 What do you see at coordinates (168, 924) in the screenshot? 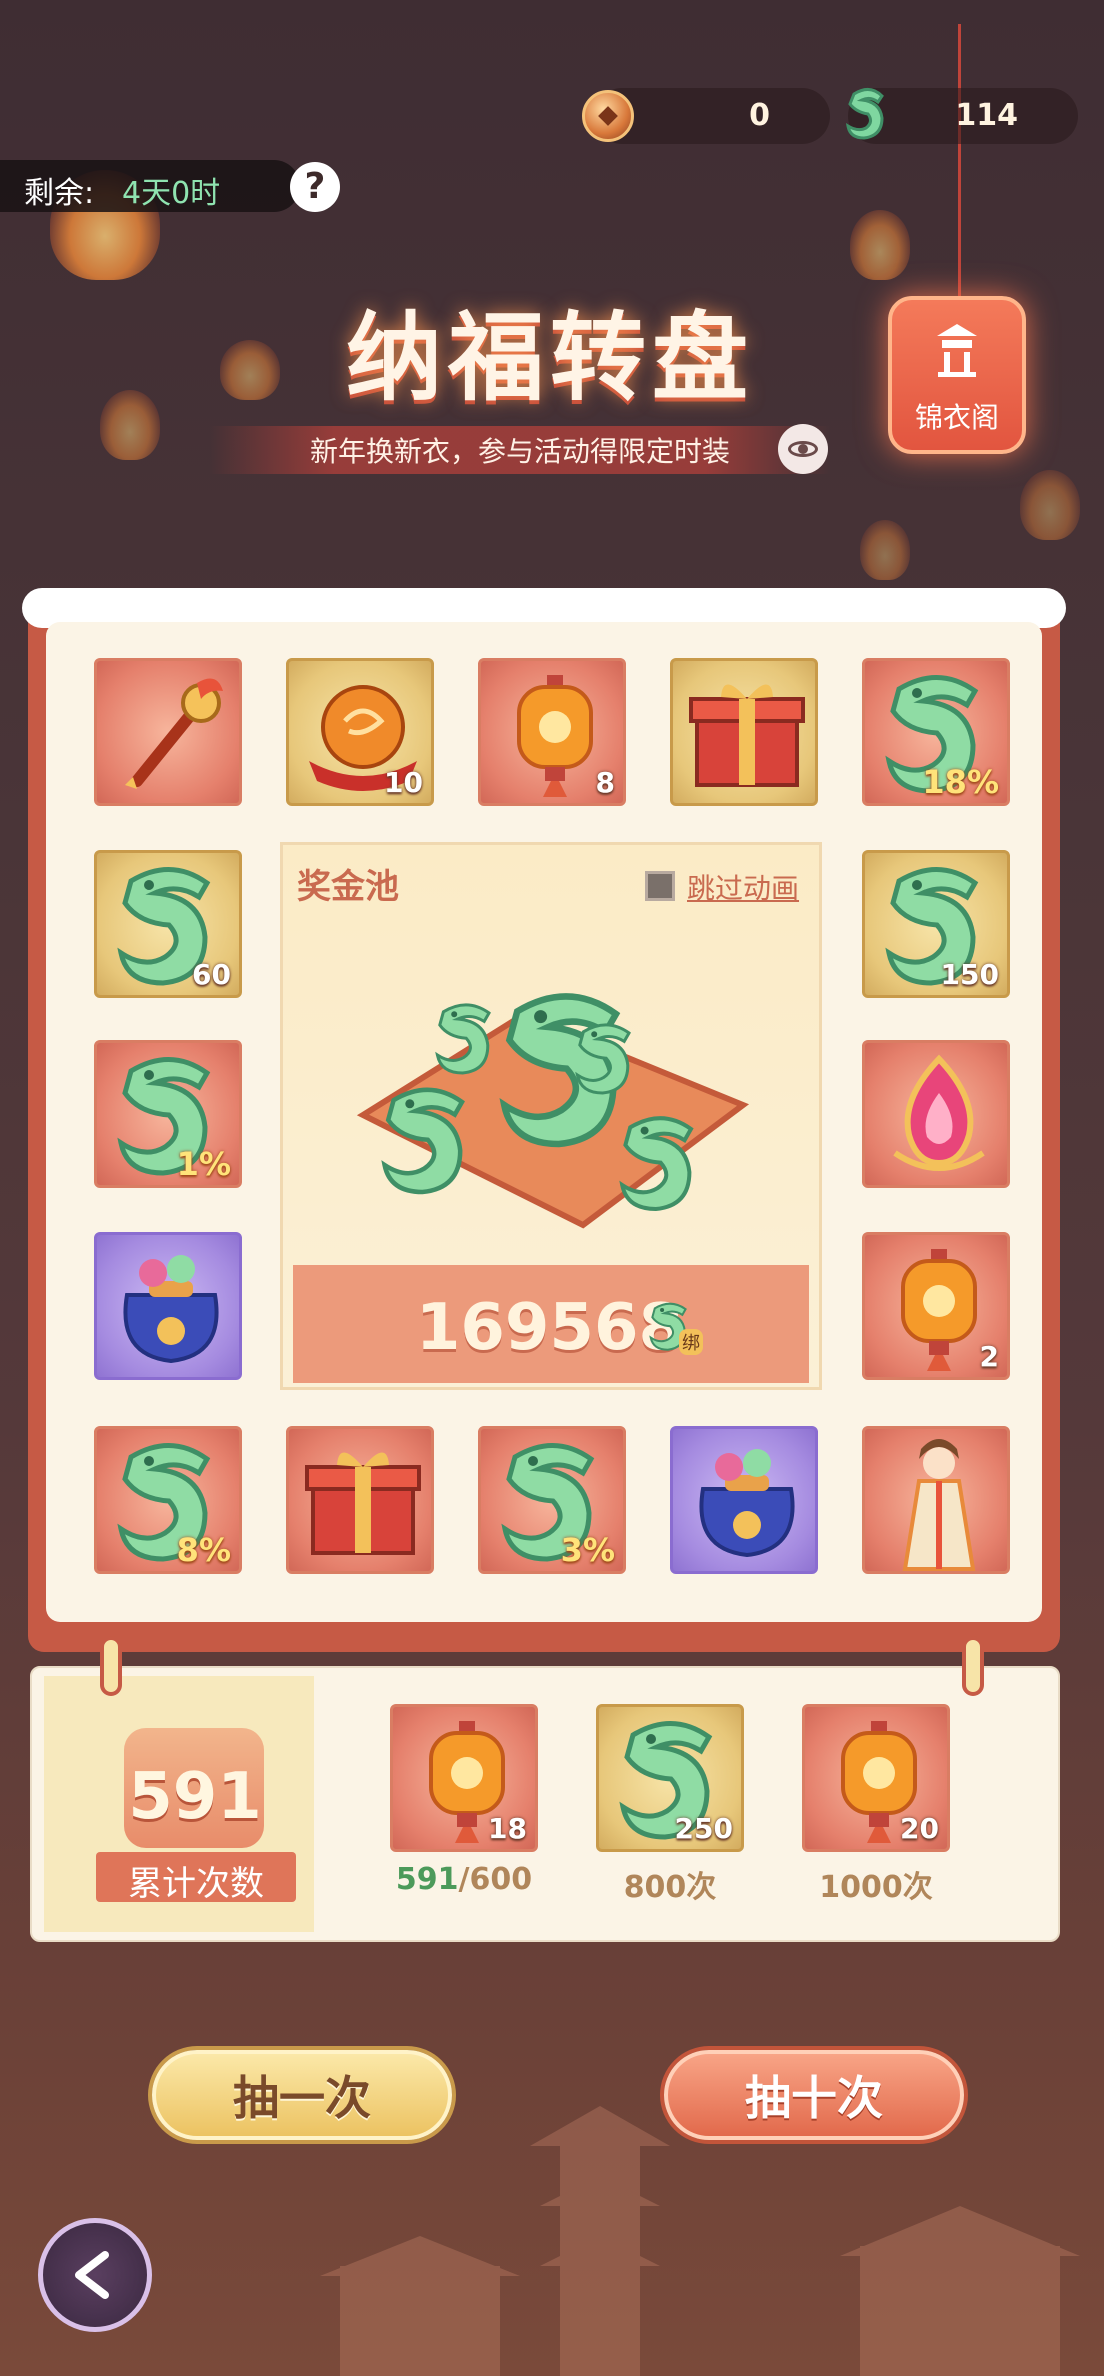
I see `reward-cell-jade: 60` at bounding box center [168, 924].